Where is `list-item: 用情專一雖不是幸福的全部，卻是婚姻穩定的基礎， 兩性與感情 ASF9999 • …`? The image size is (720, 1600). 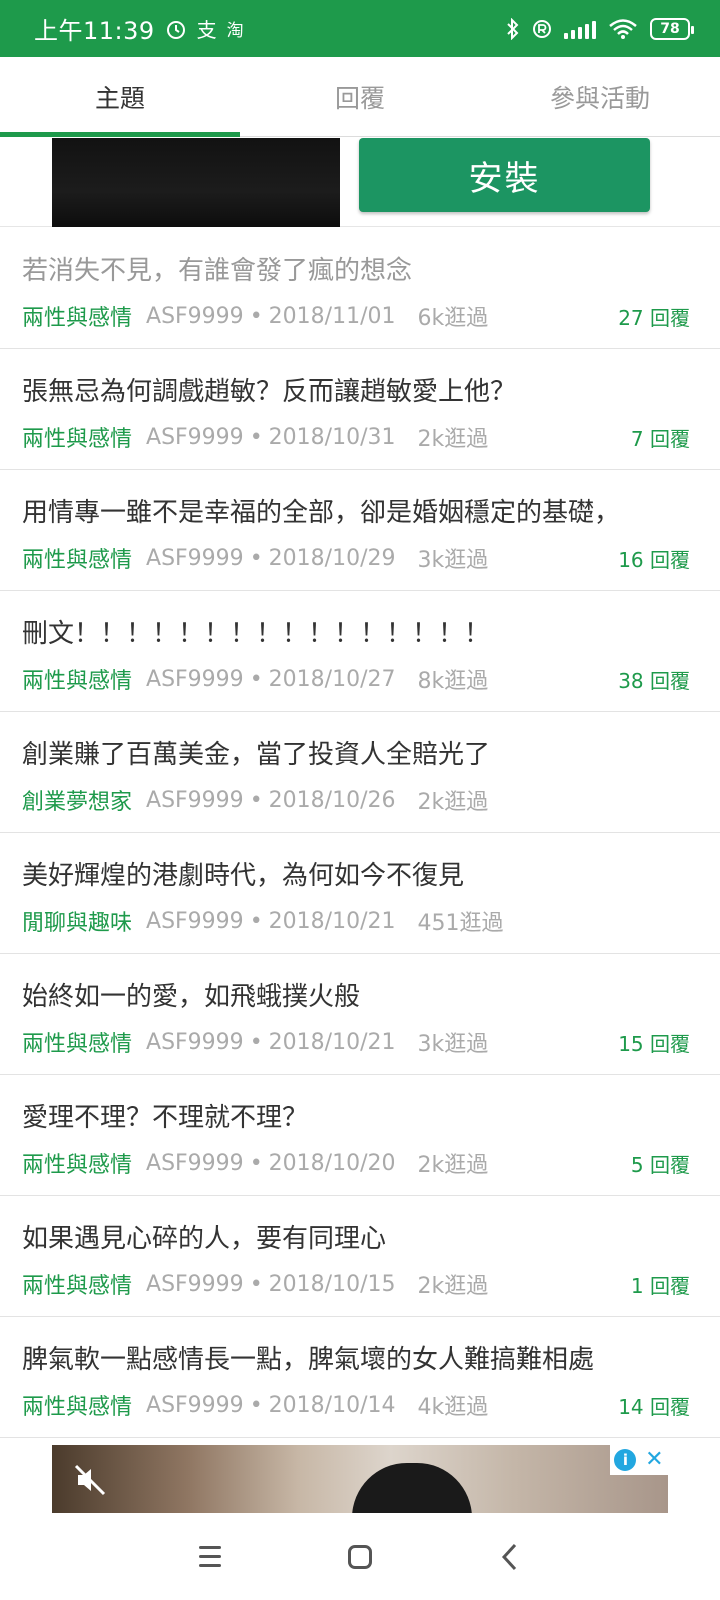
list-item: 用情專一雖不是幸福的全部，卻是婚姻穩定的基礎， 兩性與感情 ASF9999 • … is located at coordinates (360, 530).